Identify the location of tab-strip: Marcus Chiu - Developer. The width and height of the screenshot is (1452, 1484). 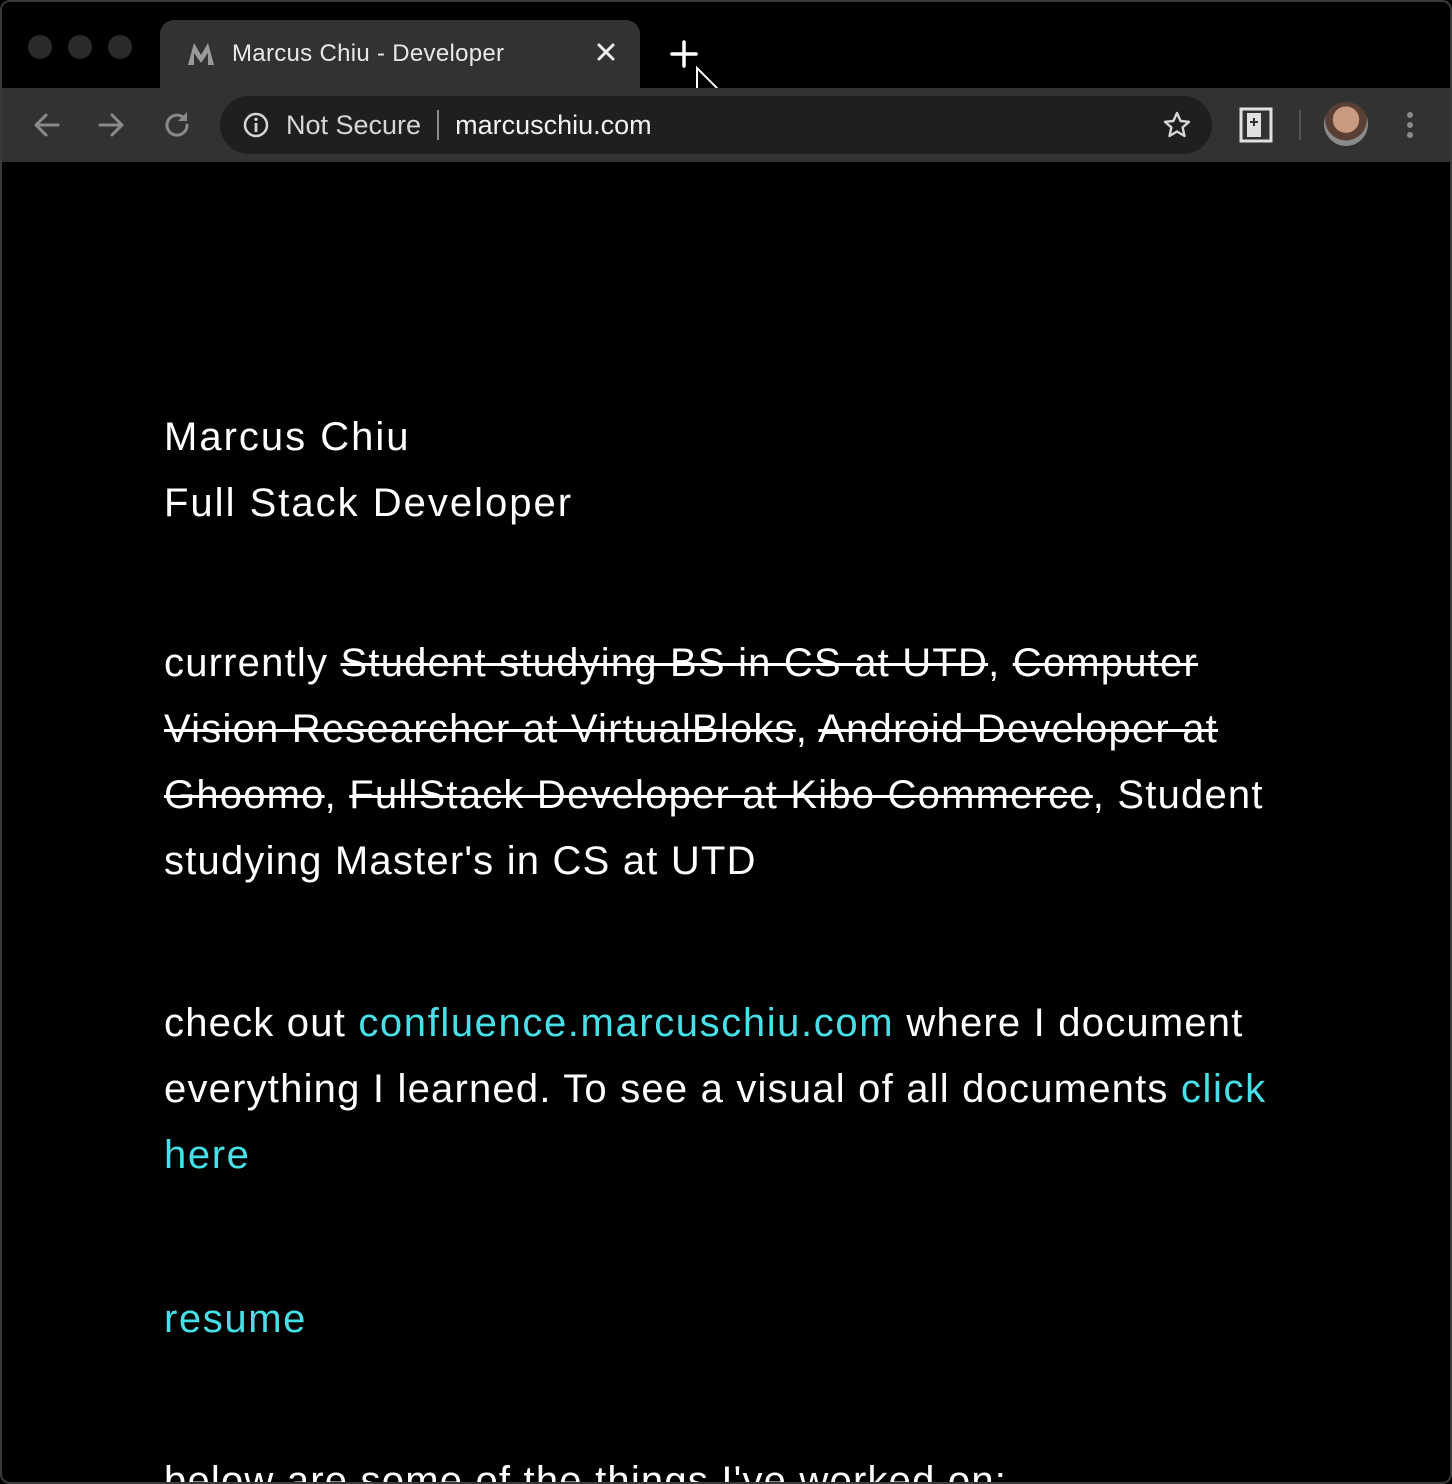
(726, 53).